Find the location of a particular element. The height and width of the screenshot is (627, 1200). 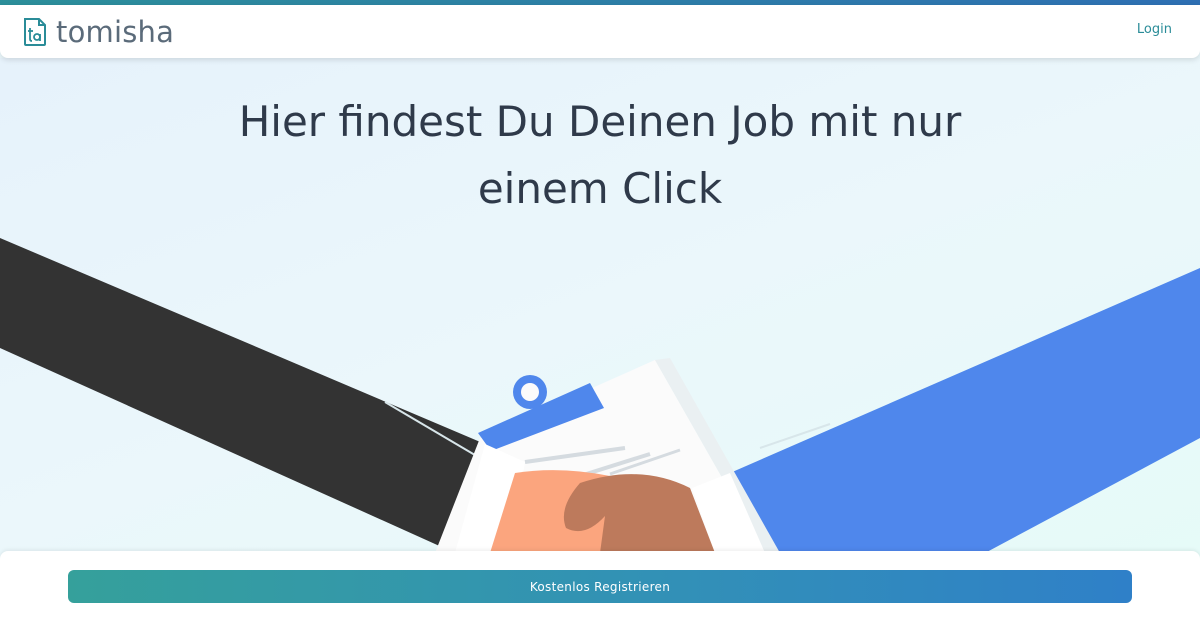

login-link: Login is located at coordinates (1154, 29).